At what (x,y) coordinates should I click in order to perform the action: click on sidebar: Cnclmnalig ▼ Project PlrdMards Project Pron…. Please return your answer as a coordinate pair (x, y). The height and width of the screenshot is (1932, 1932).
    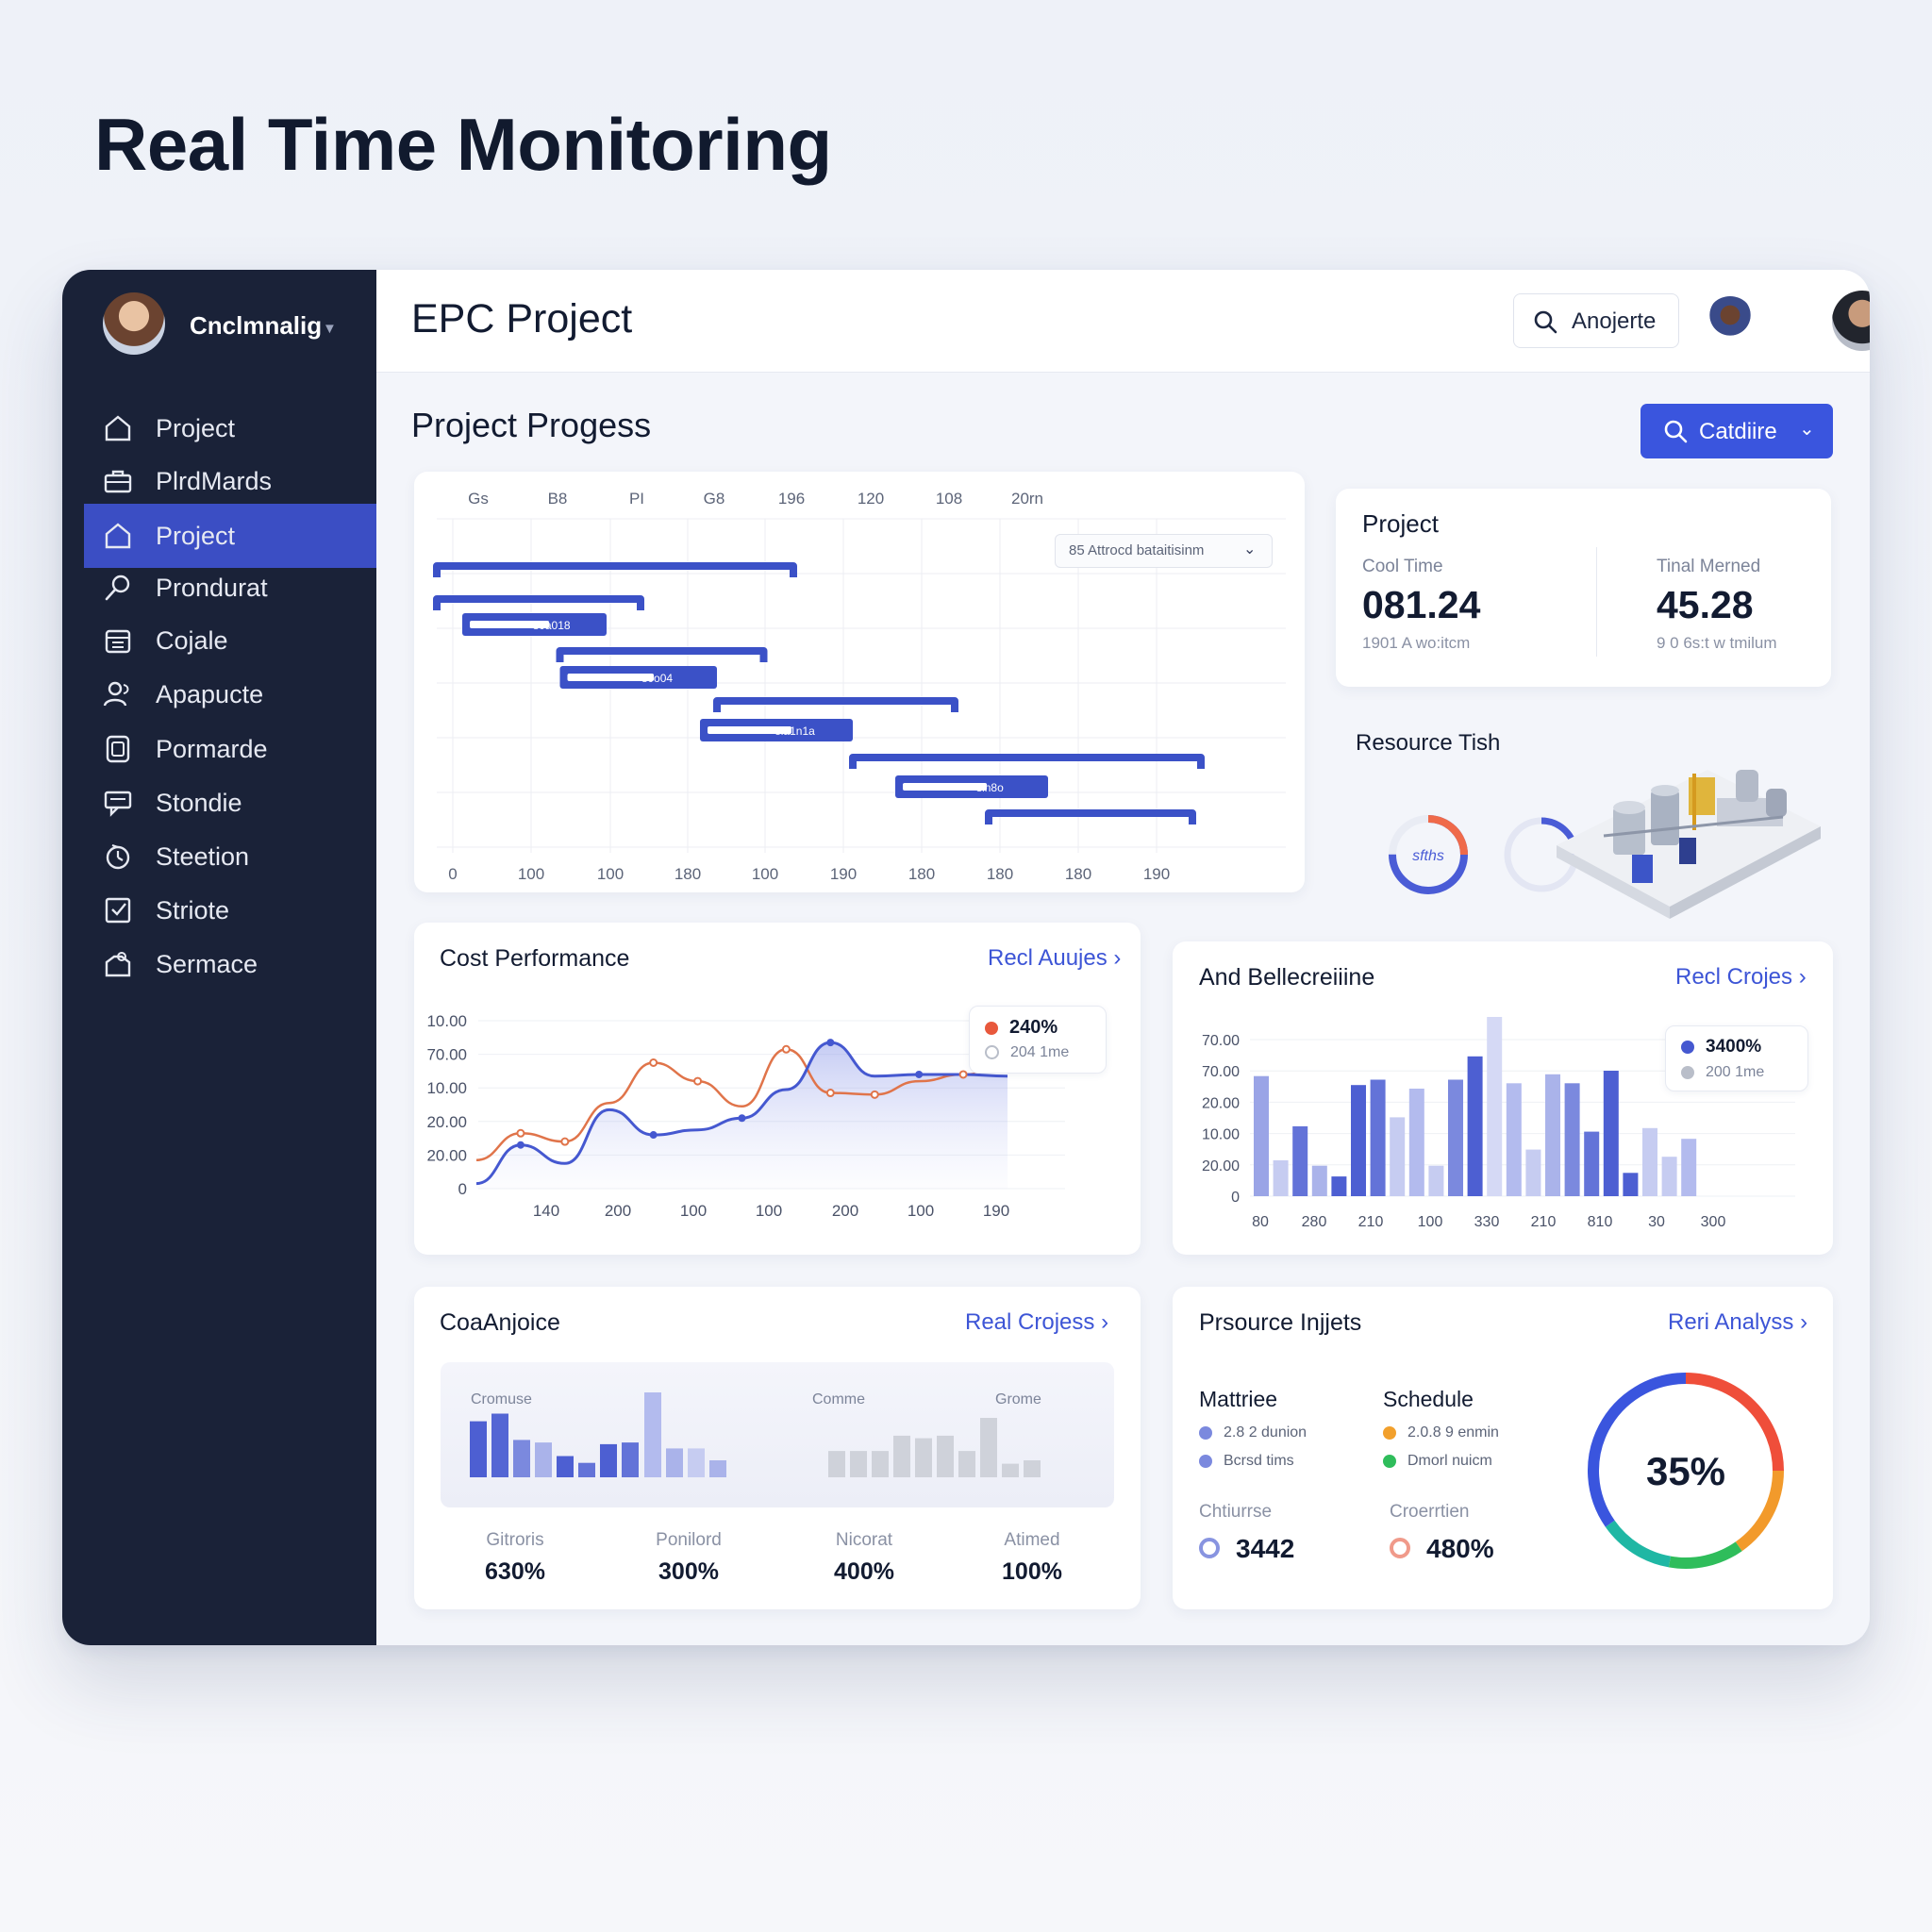
    Looking at the image, I should click on (219, 958).